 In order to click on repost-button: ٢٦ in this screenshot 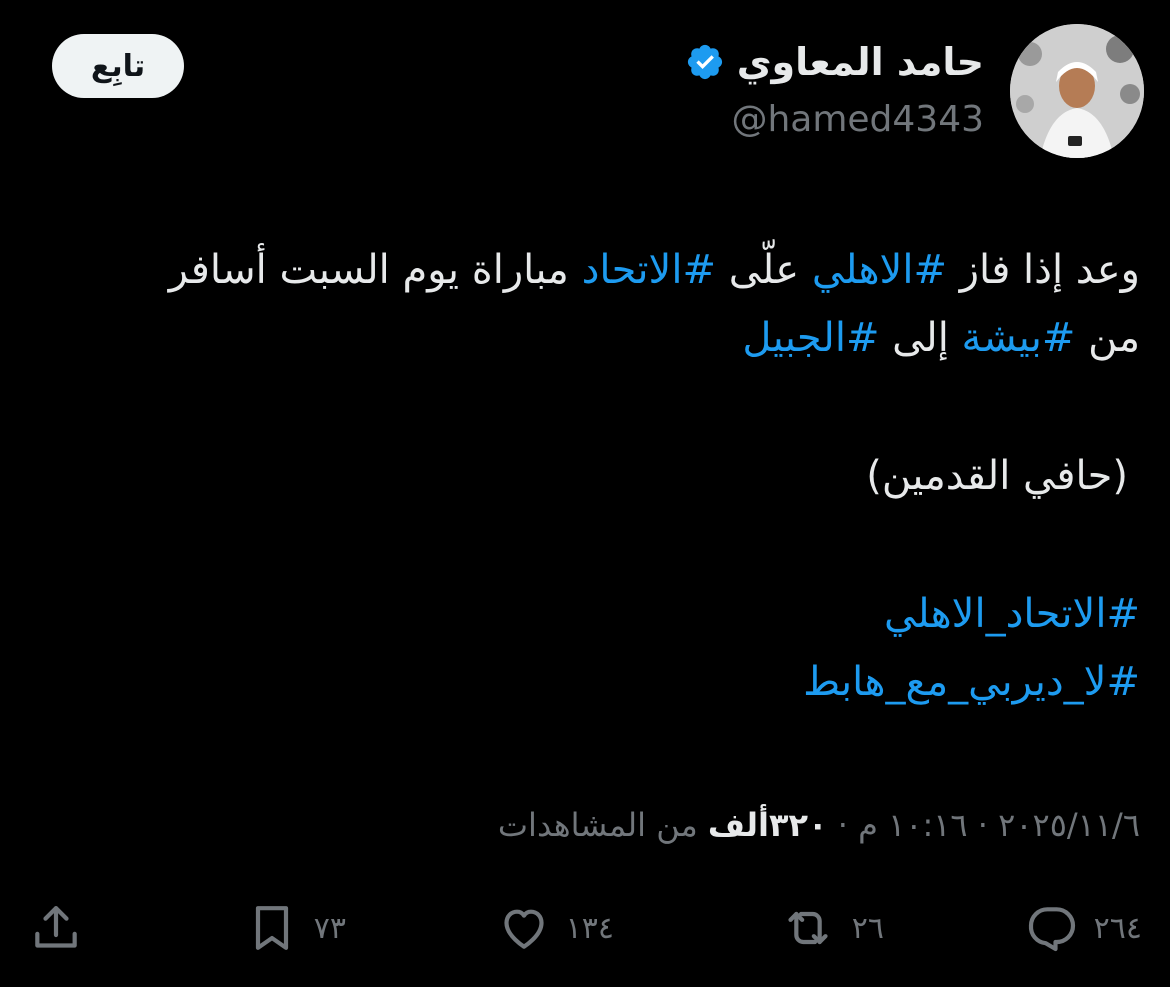, I will do `click(831, 928)`.